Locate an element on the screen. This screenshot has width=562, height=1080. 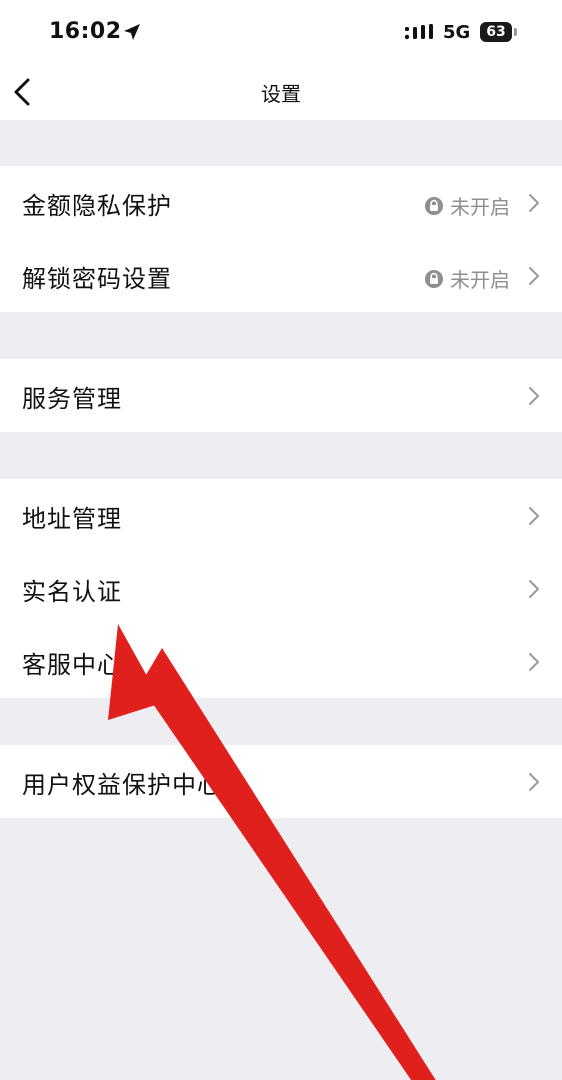
row-label: 解锁密码设置 is located at coordinates (97, 279).